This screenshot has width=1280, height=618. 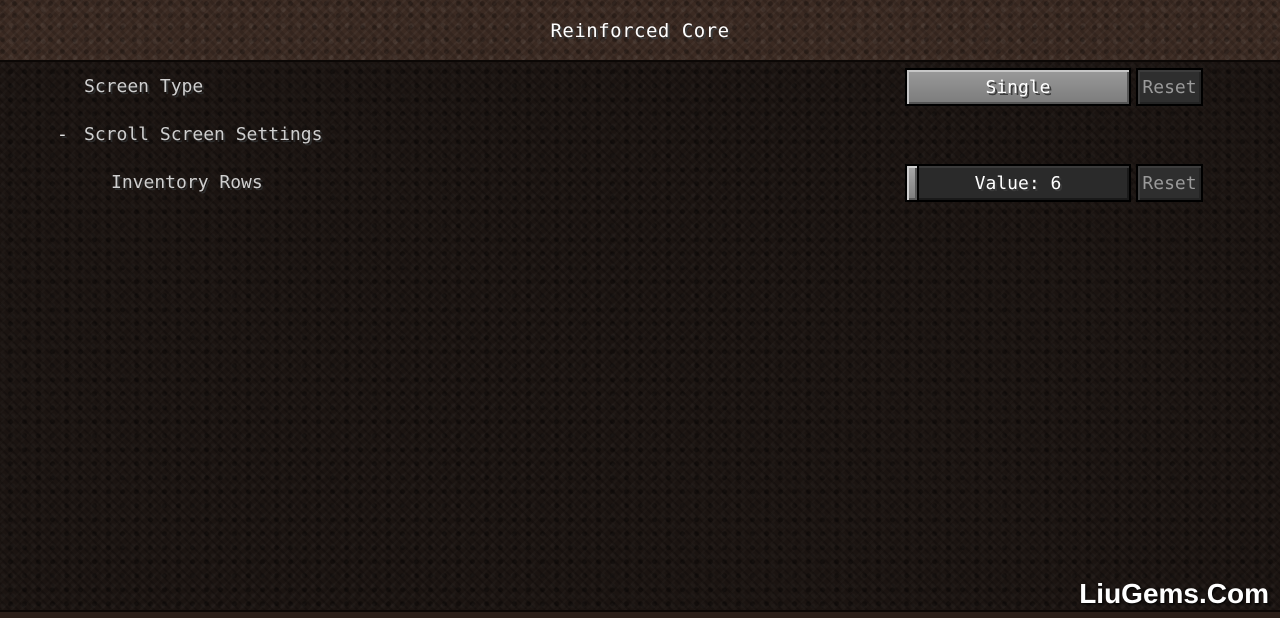 I want to click on footer-strip, so click(x=640, y=614).